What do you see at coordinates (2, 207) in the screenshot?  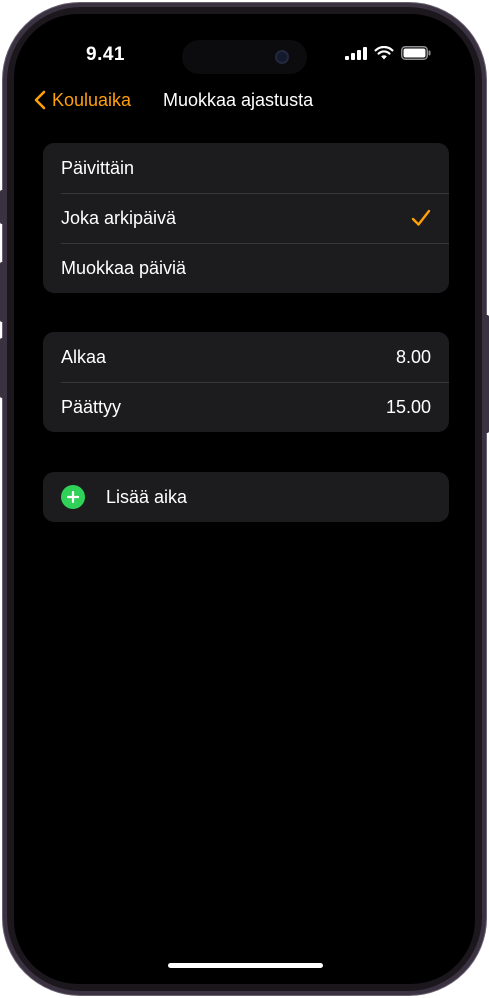 I see `action-button` at bounding box center [2, 207].